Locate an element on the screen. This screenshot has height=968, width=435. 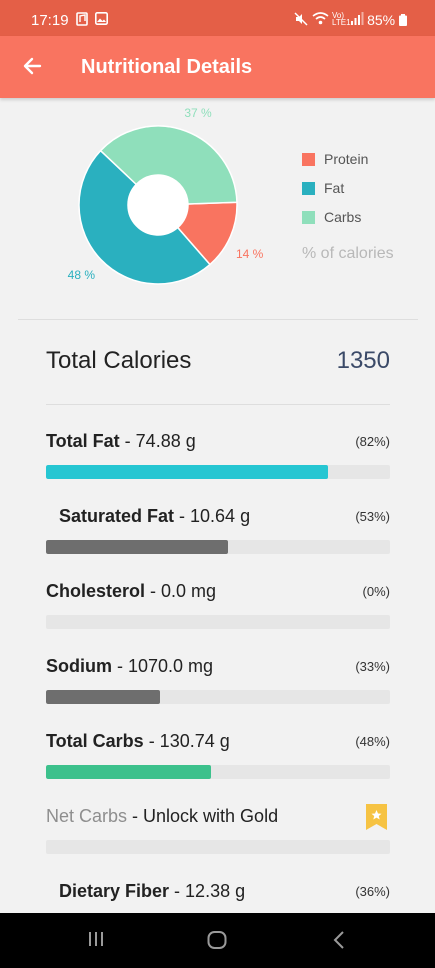
nutrient-row-total-fat: Total Fat - 74.88 g (82%) is located at coordinates (218, 456).